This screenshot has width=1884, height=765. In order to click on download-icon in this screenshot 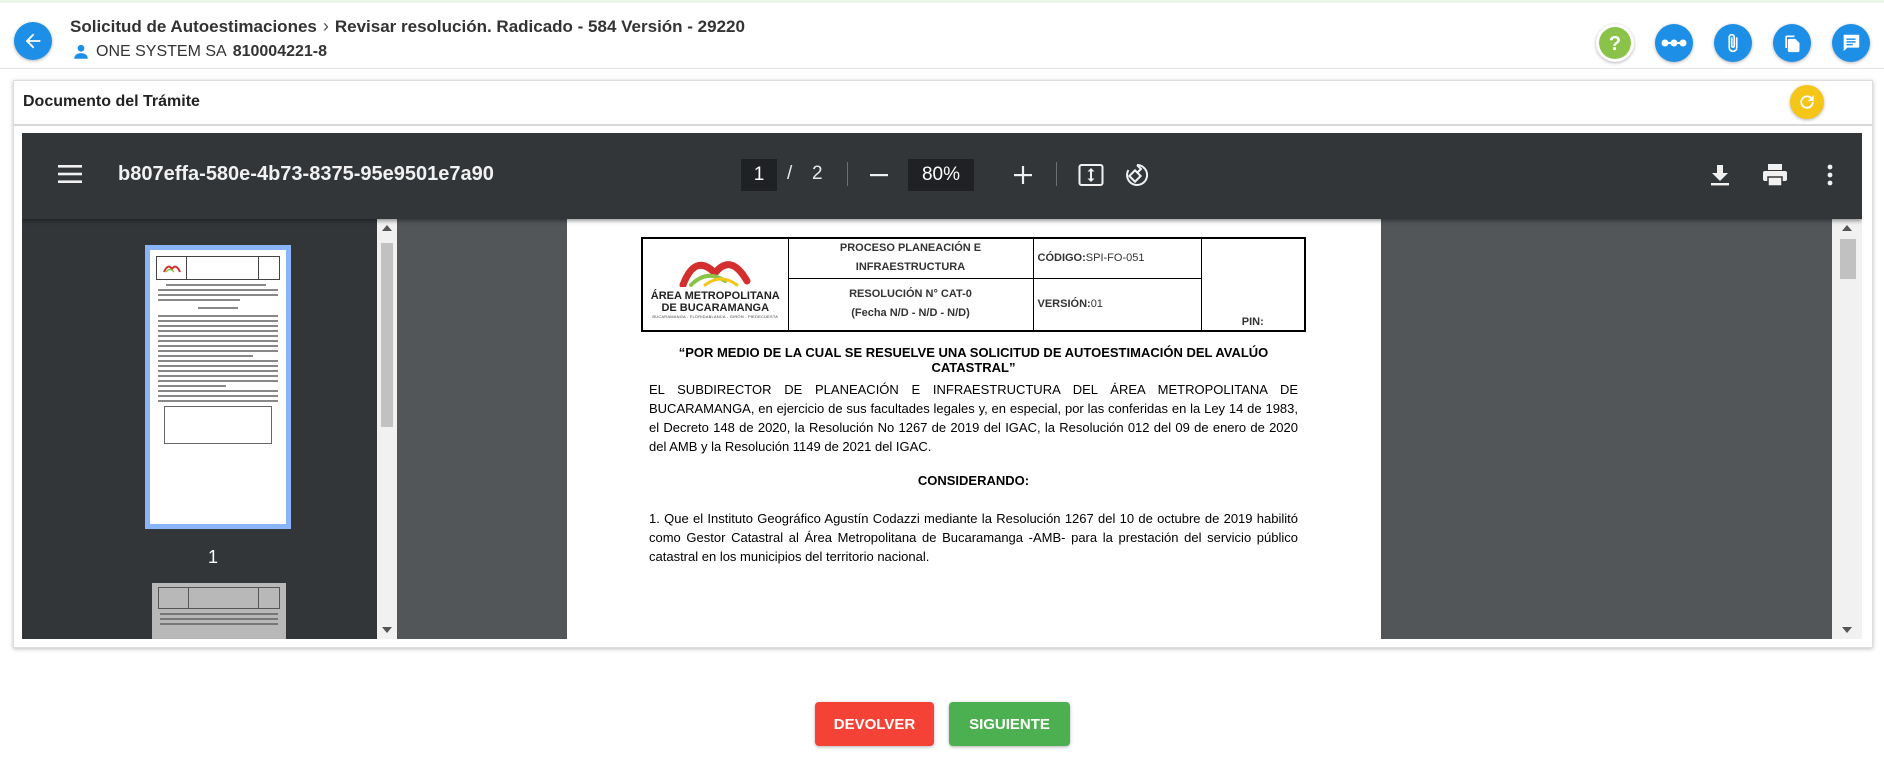, I will do `click(1720, 175)`.